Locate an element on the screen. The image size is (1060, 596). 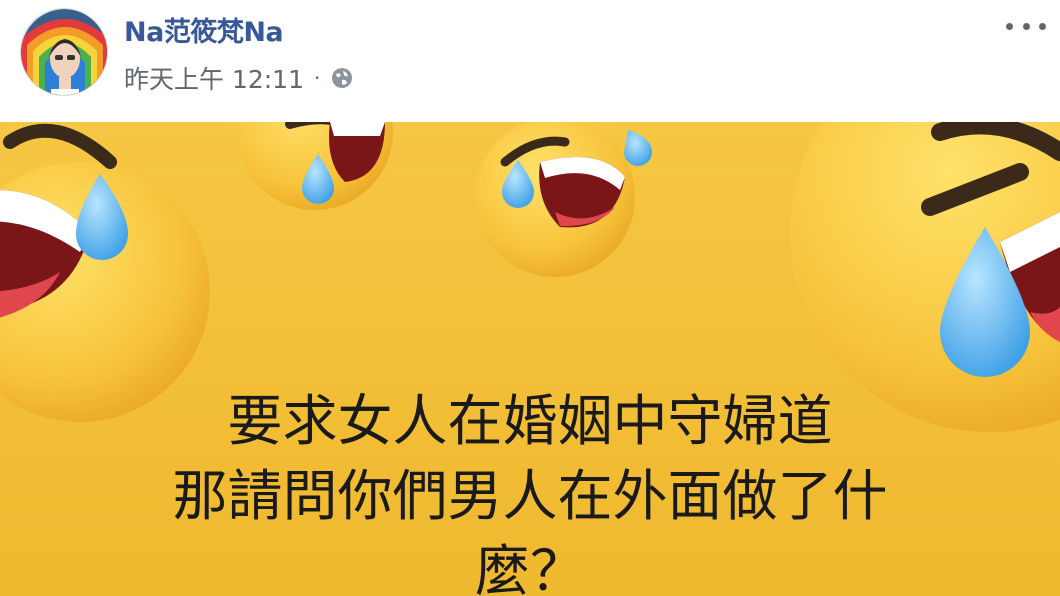
post-timestamp: 昨天上午 12:11 is located at coordinates (214, 78).